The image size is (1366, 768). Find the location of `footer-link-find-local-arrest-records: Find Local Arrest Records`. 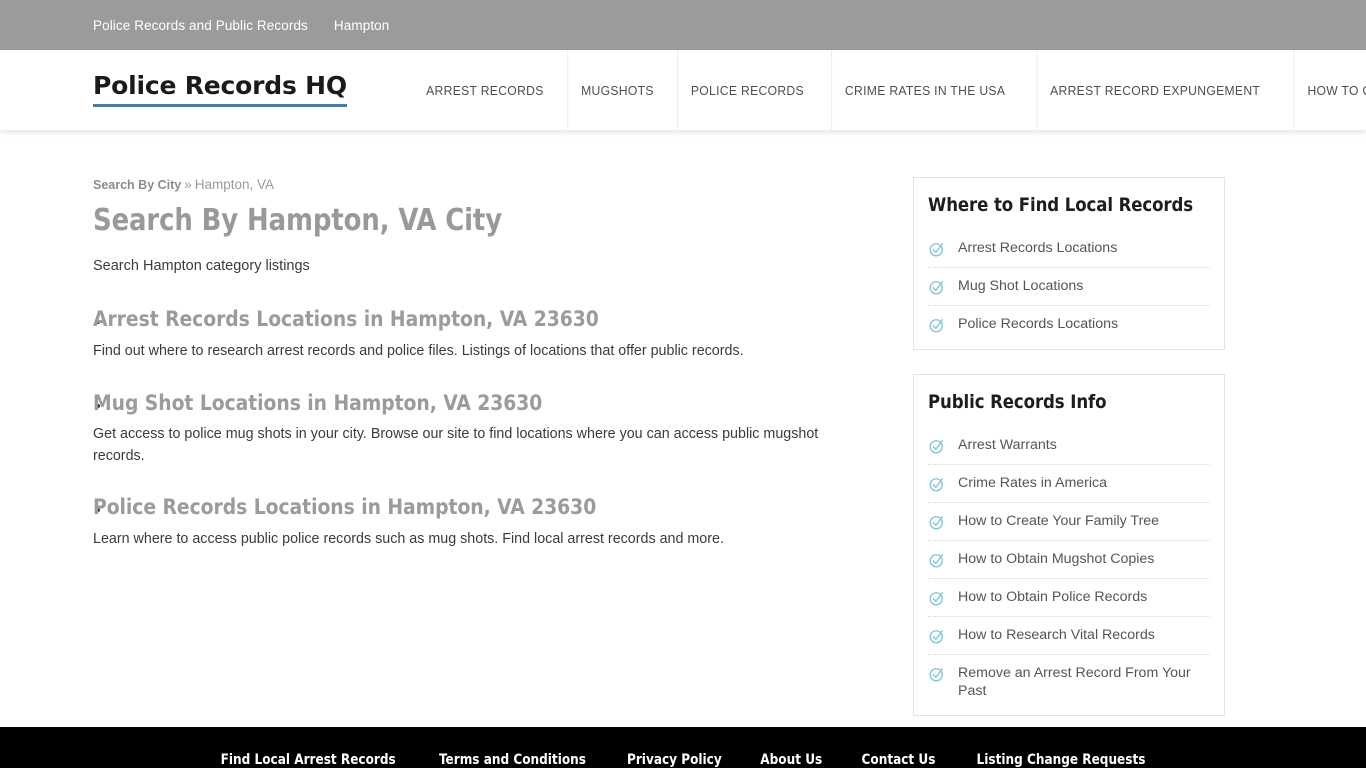

footer-link-find-local-arrest-records: Find Local Arrest Records is located at coordinates (308, 760).